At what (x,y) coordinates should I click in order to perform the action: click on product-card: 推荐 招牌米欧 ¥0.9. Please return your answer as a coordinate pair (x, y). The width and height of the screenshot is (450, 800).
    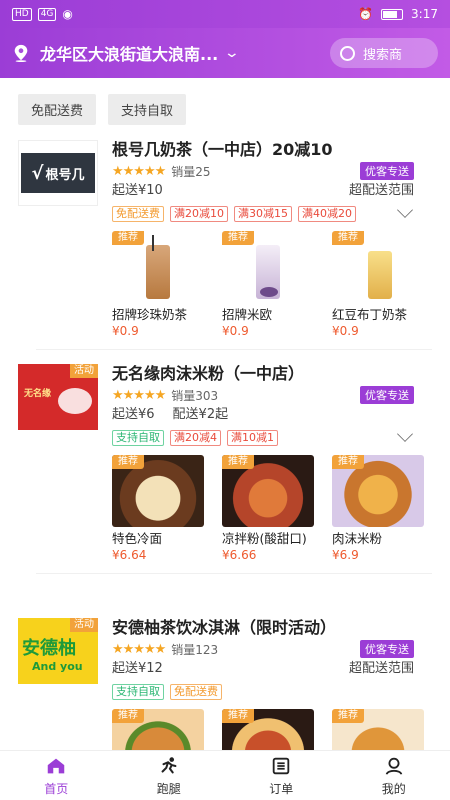
    Looking at the image, I should click on (268, 285).